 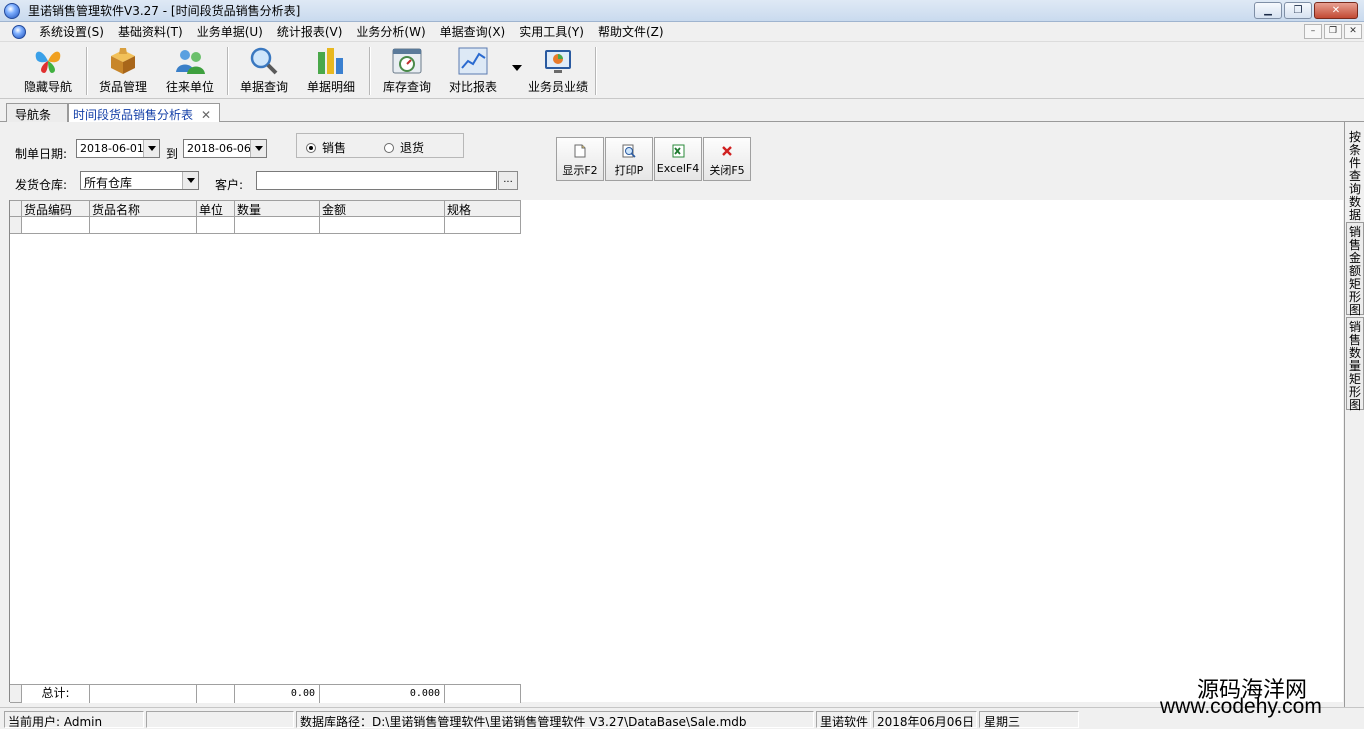 What do you see at coordinates (12, 10) in the screenshot?
I see `app-logo-icon` at bounding box center [12, 10].